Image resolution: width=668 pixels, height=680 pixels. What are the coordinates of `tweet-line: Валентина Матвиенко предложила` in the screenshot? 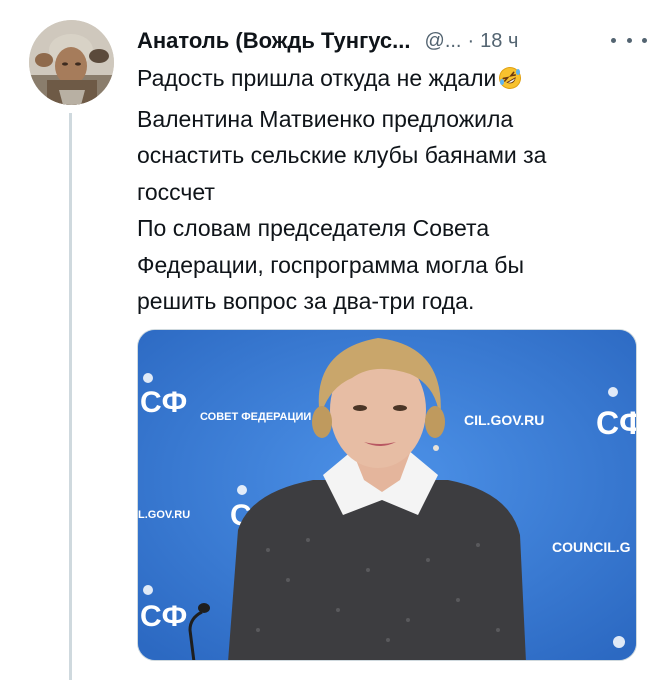 It's located at (325, 118).